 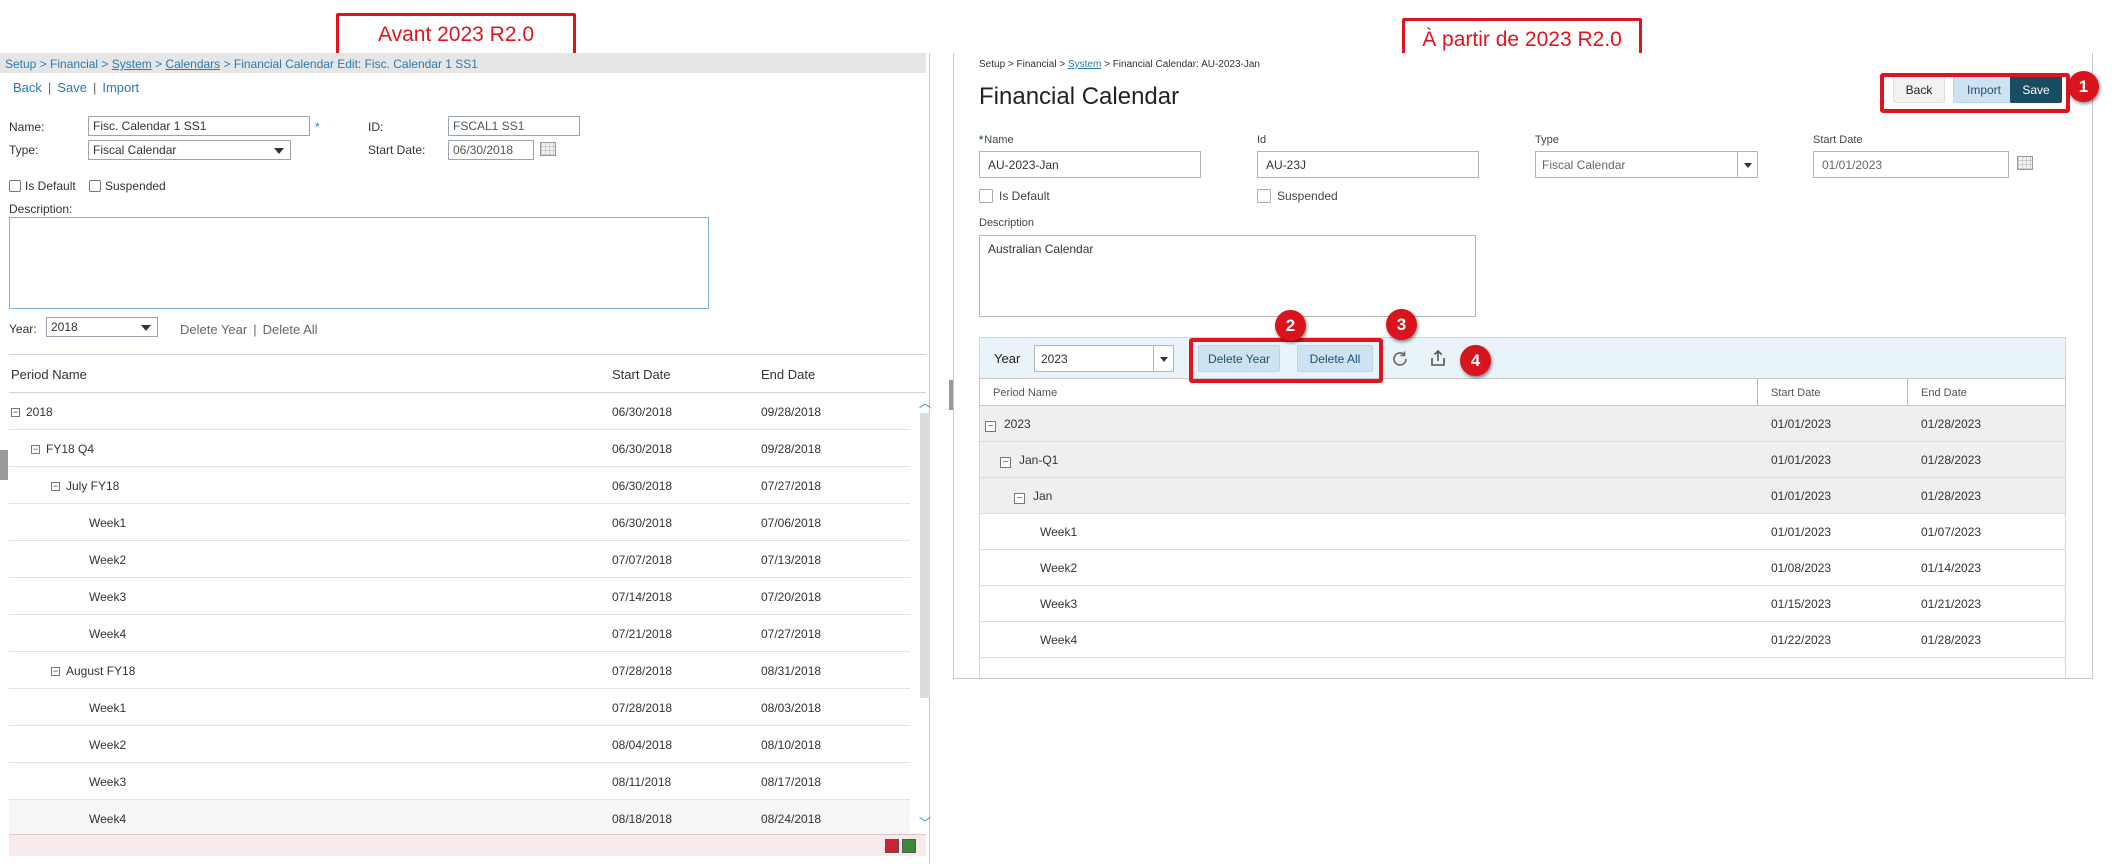 What do you see at coordinates (791, 486) in the screenshot?
I see `cell-end-date: 07/27/2018` at bounding box center [791, 486].